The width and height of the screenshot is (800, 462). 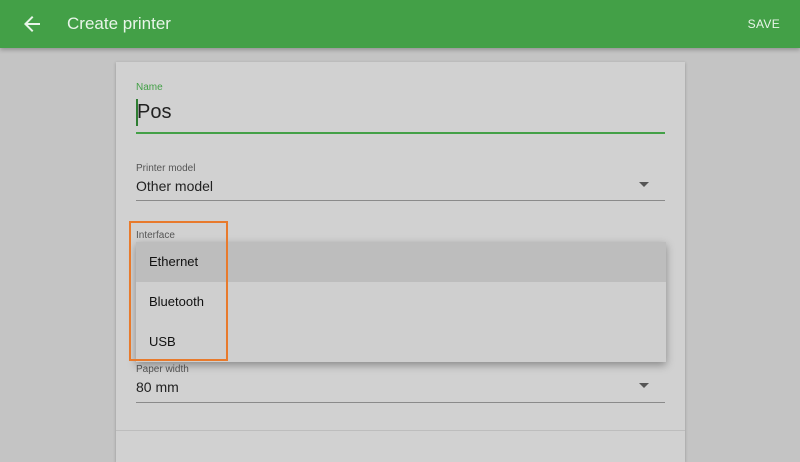 I want to click on paper-width-underline, so click(x=400, y=402).